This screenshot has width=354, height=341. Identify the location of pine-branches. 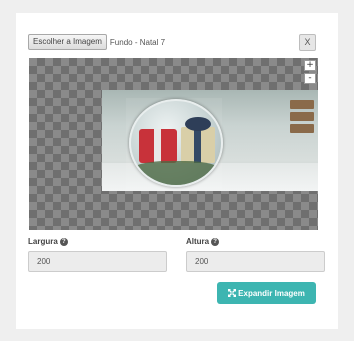
(176, 173).